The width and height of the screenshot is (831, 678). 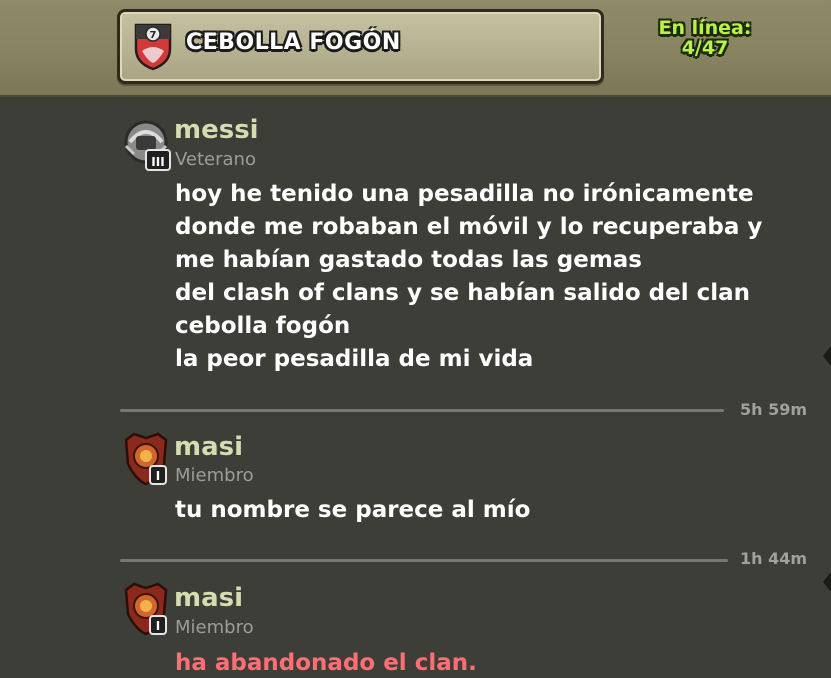 What do you see at coordinates (208, 598) in the screenshot?
I see `author-name: masi` at bounding box center [208, 598].